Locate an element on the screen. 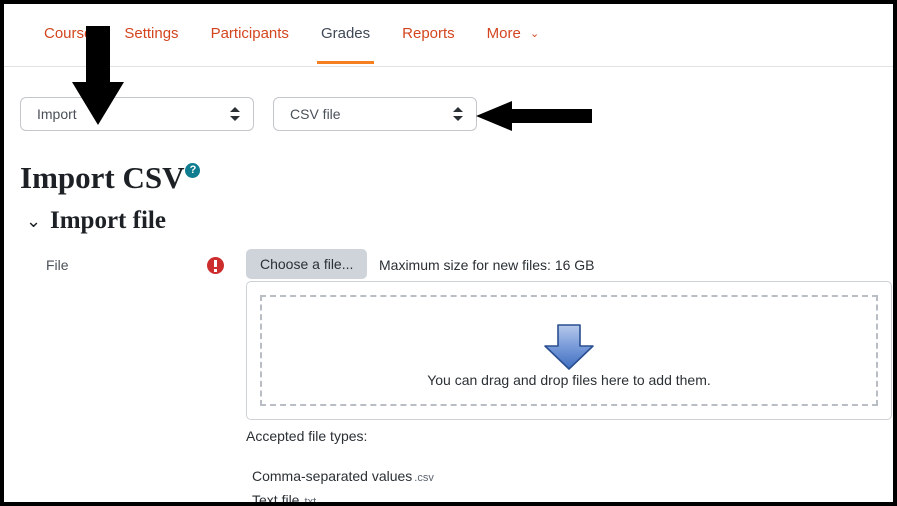  tab-reports: Reports is located at coordinates (428, 42).